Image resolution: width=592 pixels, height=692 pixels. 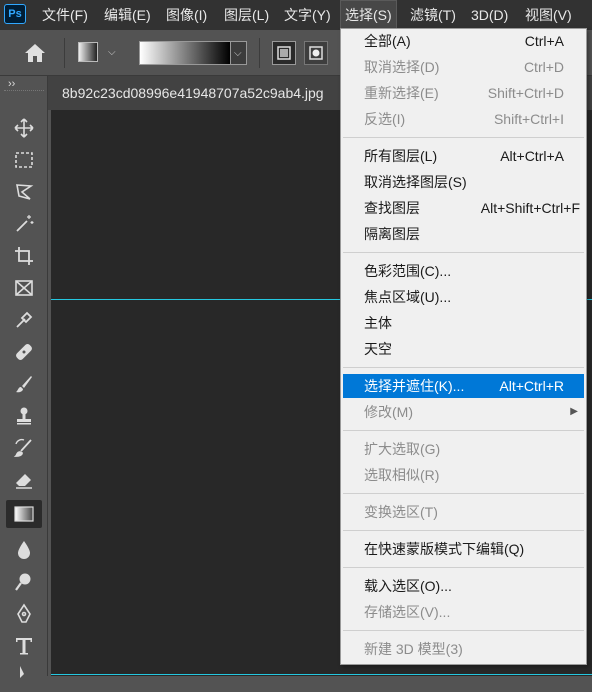 I want to click on panel-grip, so click(x=24, y=91).